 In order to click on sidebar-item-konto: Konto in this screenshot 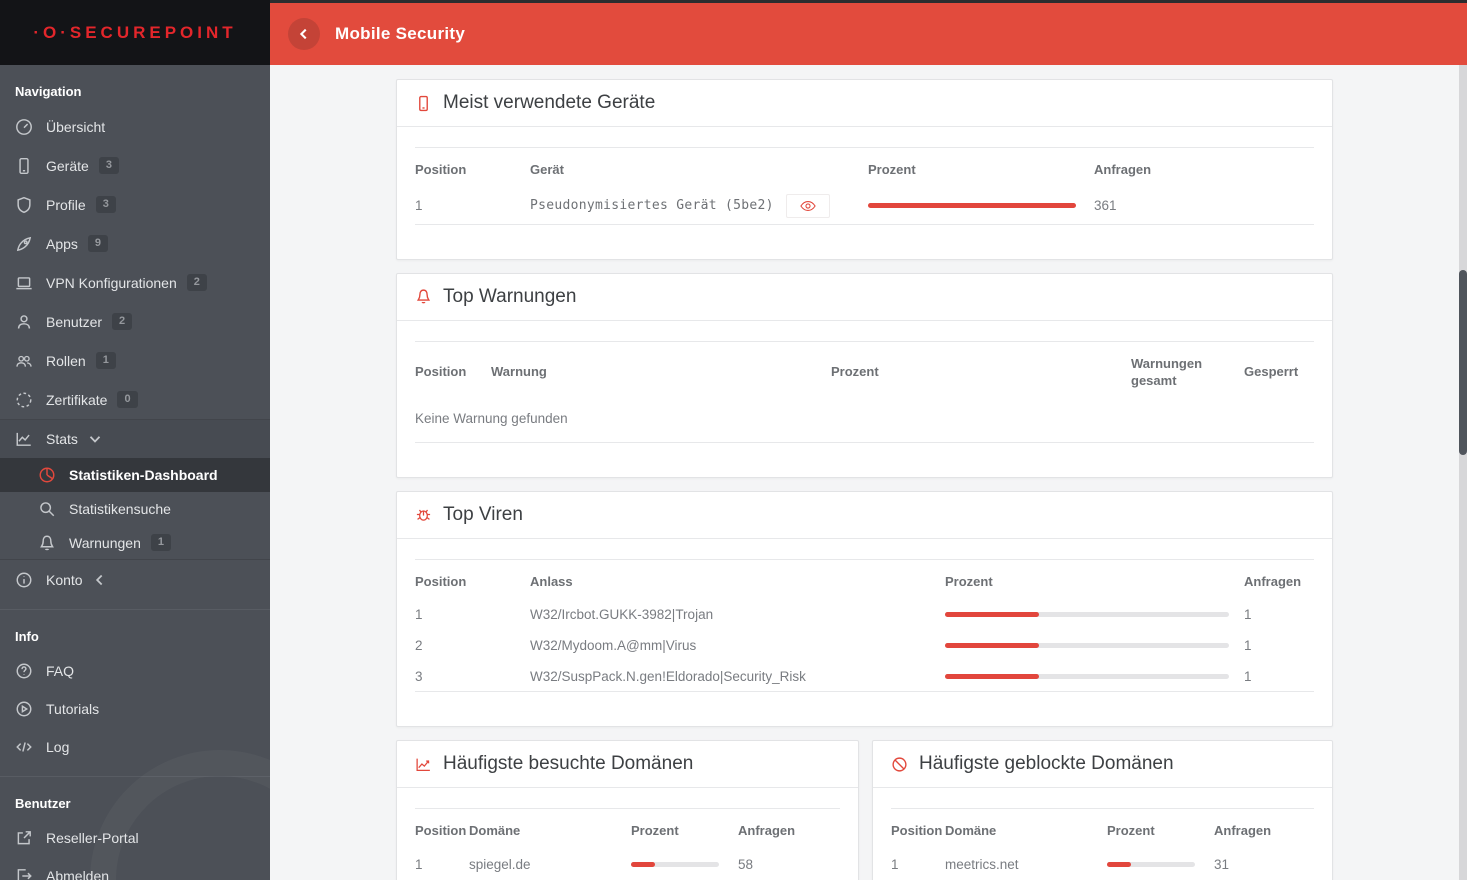, I will do `click(135, 579)`.